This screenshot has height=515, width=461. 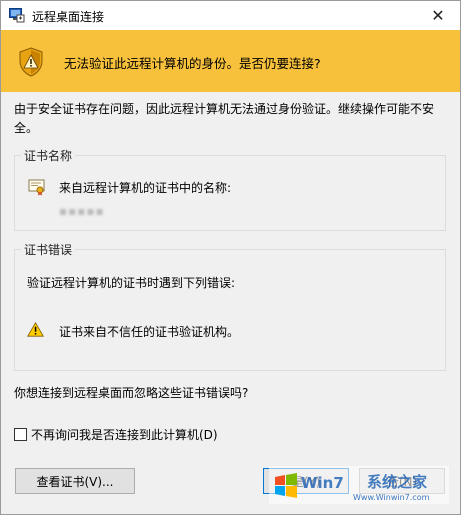 I want to click on warning-message: 无法验证此远程计算机的身份。是否仍要连接?, so click(x=192, y=63).